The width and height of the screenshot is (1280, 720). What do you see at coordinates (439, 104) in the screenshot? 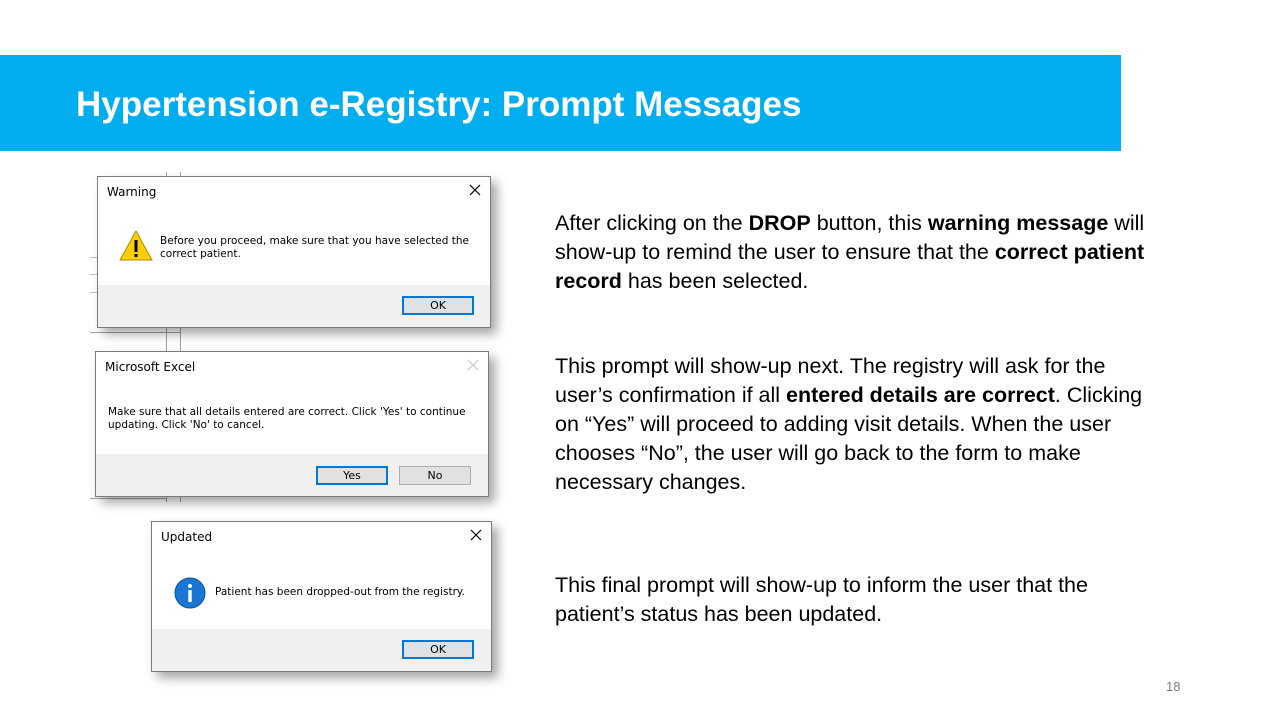
I see `slide-title: Hypertension e-Registry: Prompt Messages` at bounding box center [439, 104].